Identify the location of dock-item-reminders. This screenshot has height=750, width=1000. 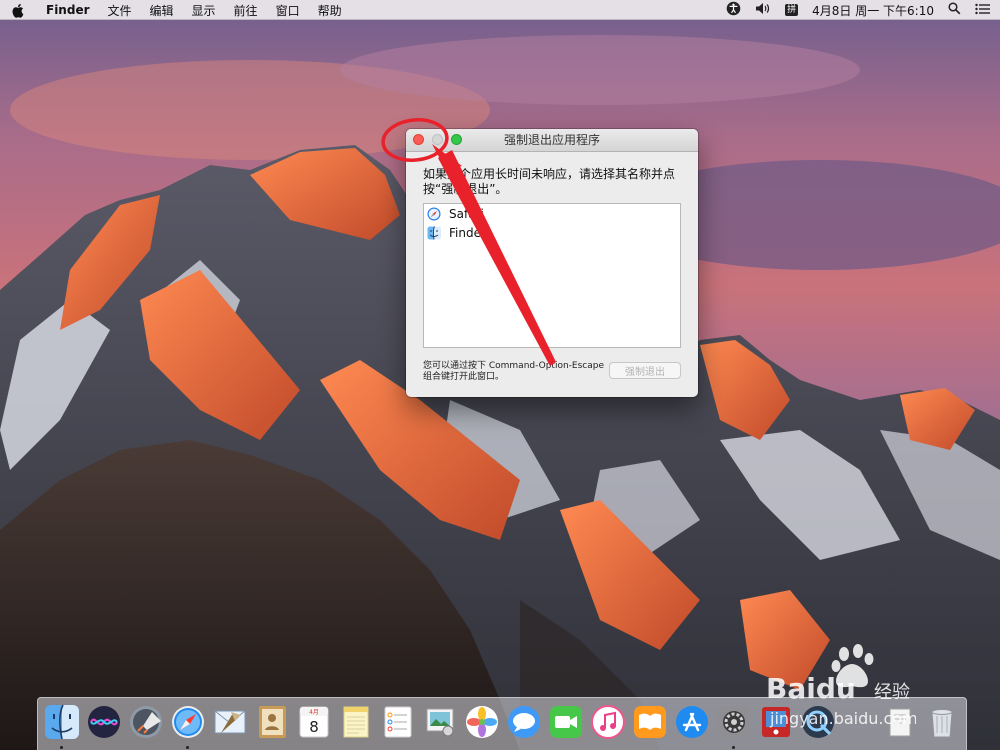
(398, 724).